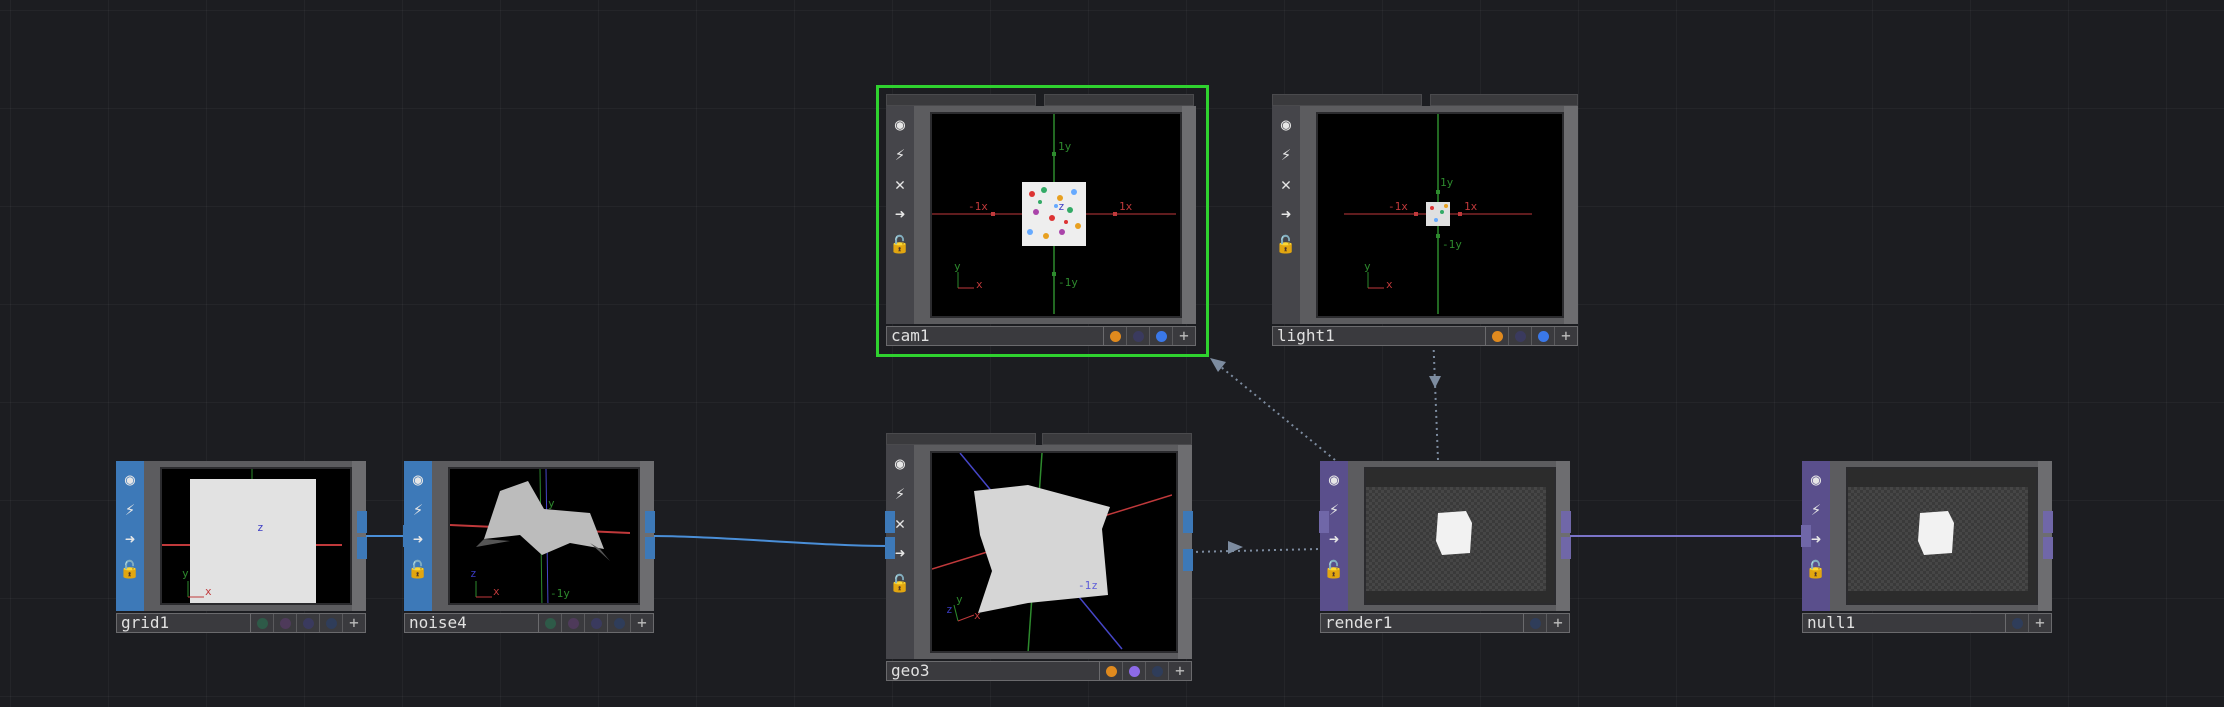  Describe the element at coordinates (472, 623) in the screenshot. I see `node-name: noise4` at that location.